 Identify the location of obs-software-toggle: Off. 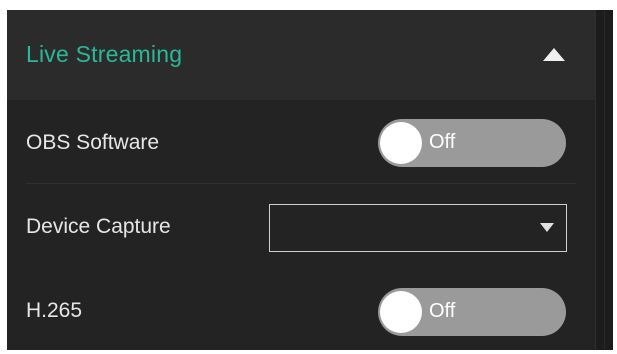
(472, 143).